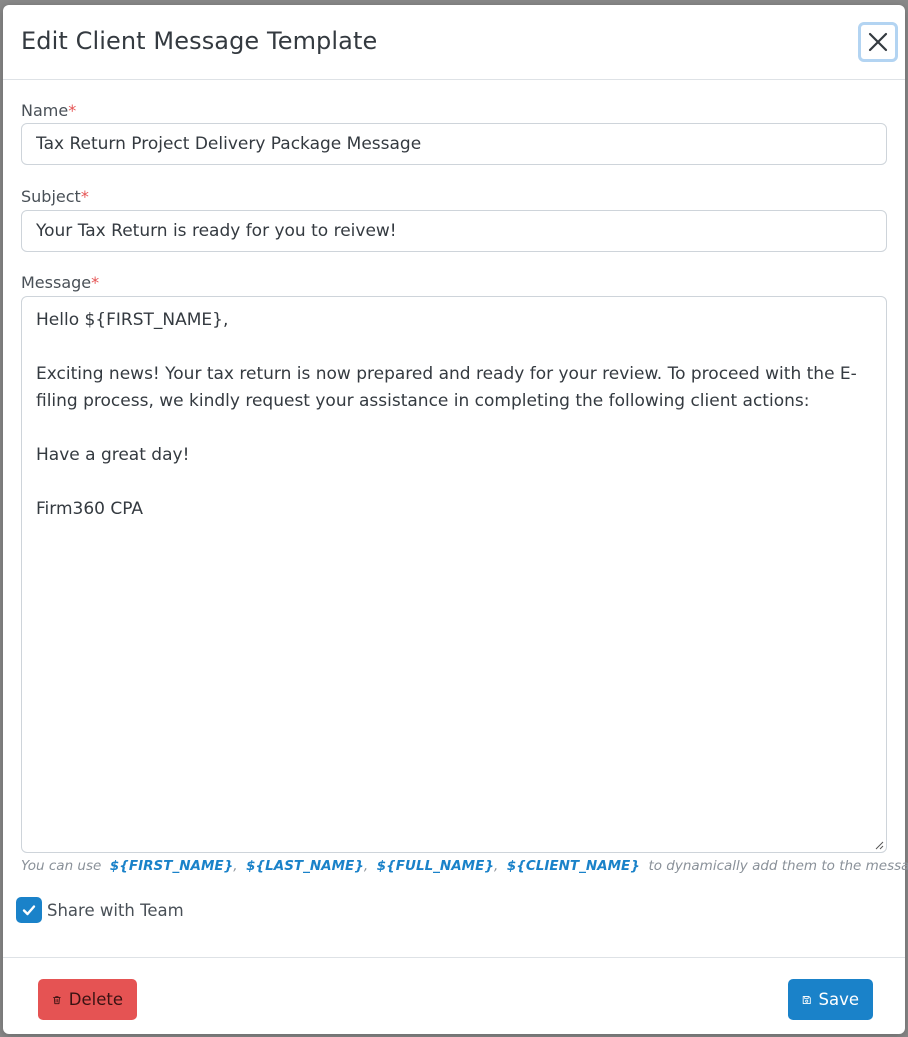  What do you see at coordinates (573, 866) in the screenshot?
I see `variable-client-name: ${CLIENT_NAME}` at bounding box center [573, 866].